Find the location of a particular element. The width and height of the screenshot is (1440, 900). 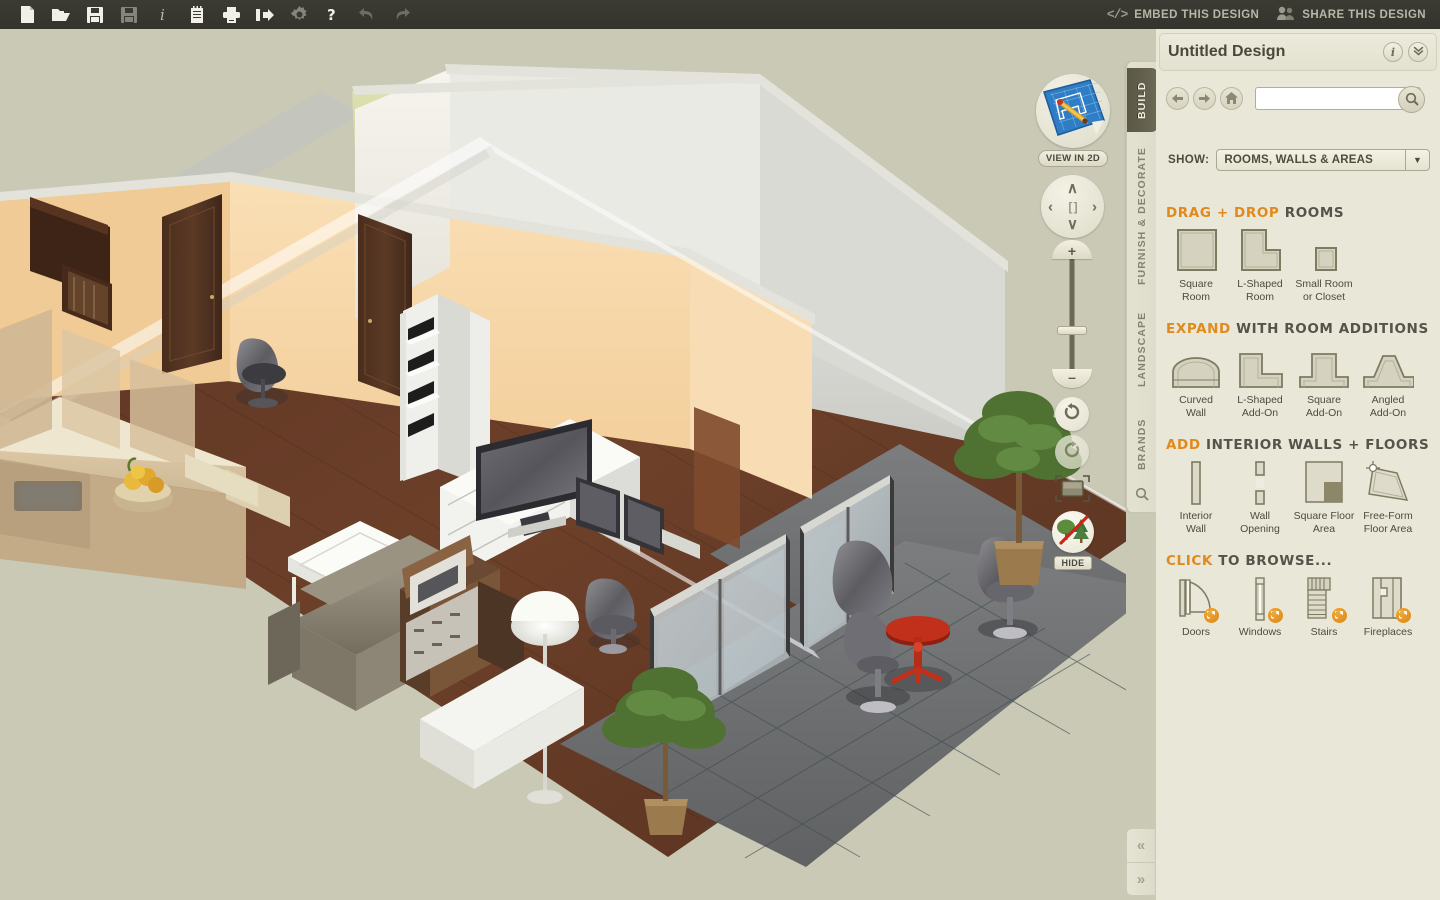

item-free-form-floor-area: Free-Form Floor Area is located at coordinates (1388, 497).